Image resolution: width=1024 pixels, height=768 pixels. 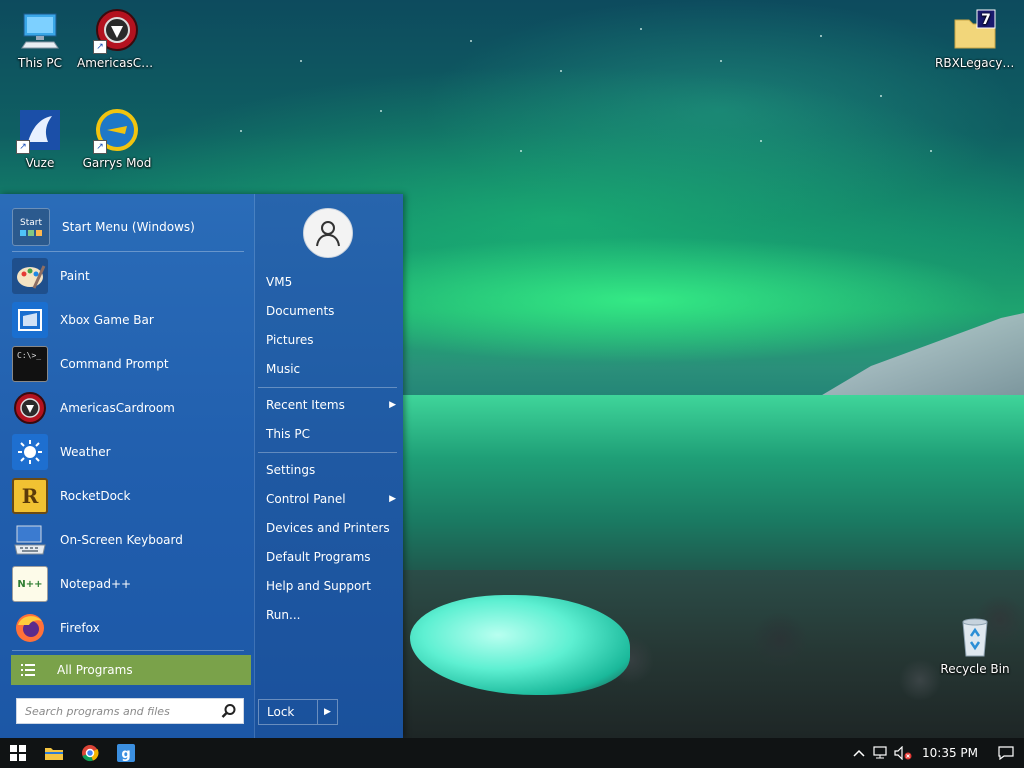 I want to click on menu-item-label: Settings, so click(x=291, y=470).